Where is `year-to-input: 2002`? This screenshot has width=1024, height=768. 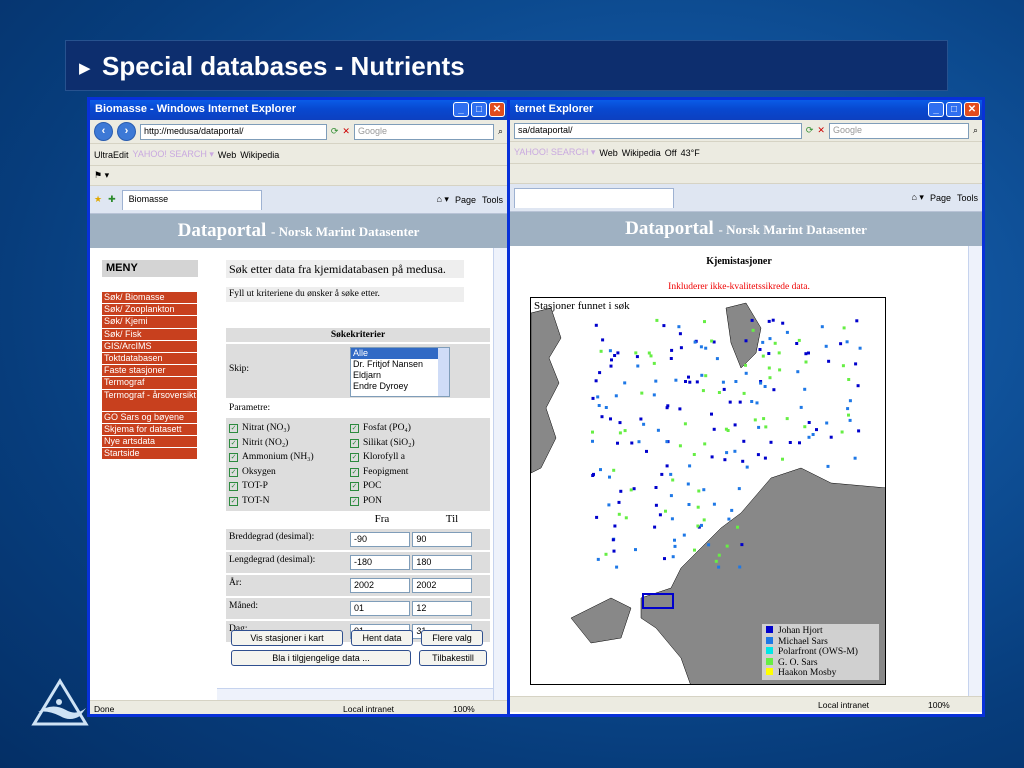
year-to-input: 2002 is located at coordinates (442, 585).